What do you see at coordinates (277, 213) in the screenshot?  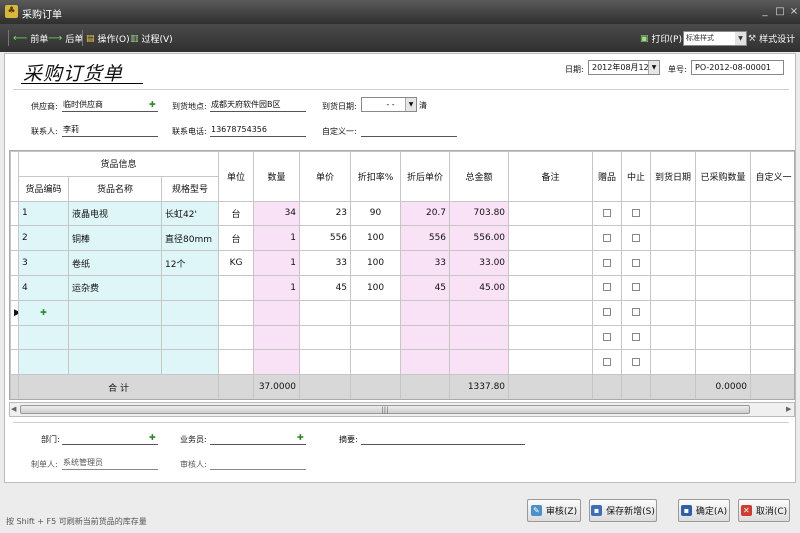 I see `cell-qty: 34` at bounding box center [277, 213].